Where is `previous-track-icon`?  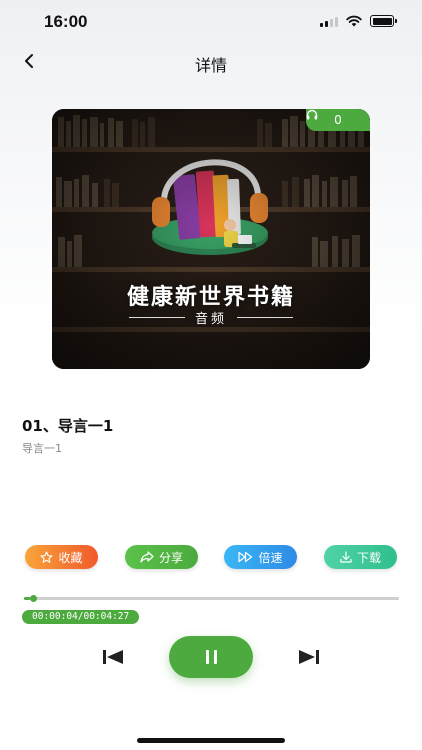 previous-track-icon is located at coordinates (113, 657).